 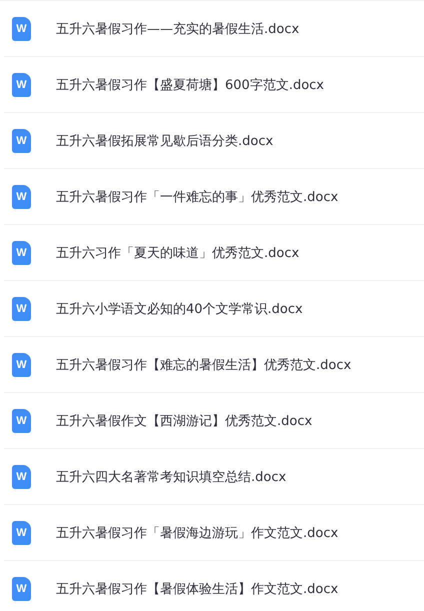 I want to click on file-row: W 五升六暑假拓展常见歇后语分类.docx, so click(x=214, y=141).